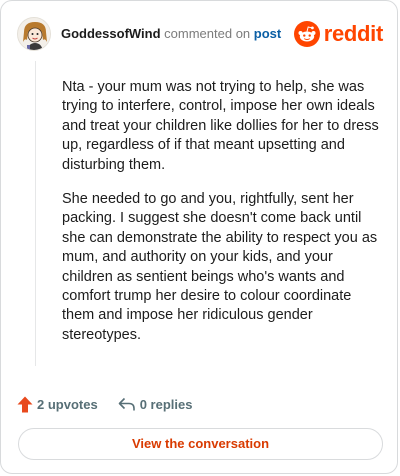 This screenshot has height=476, width=400. I want to click on commented-on-label: commented on, so click(207, 33).